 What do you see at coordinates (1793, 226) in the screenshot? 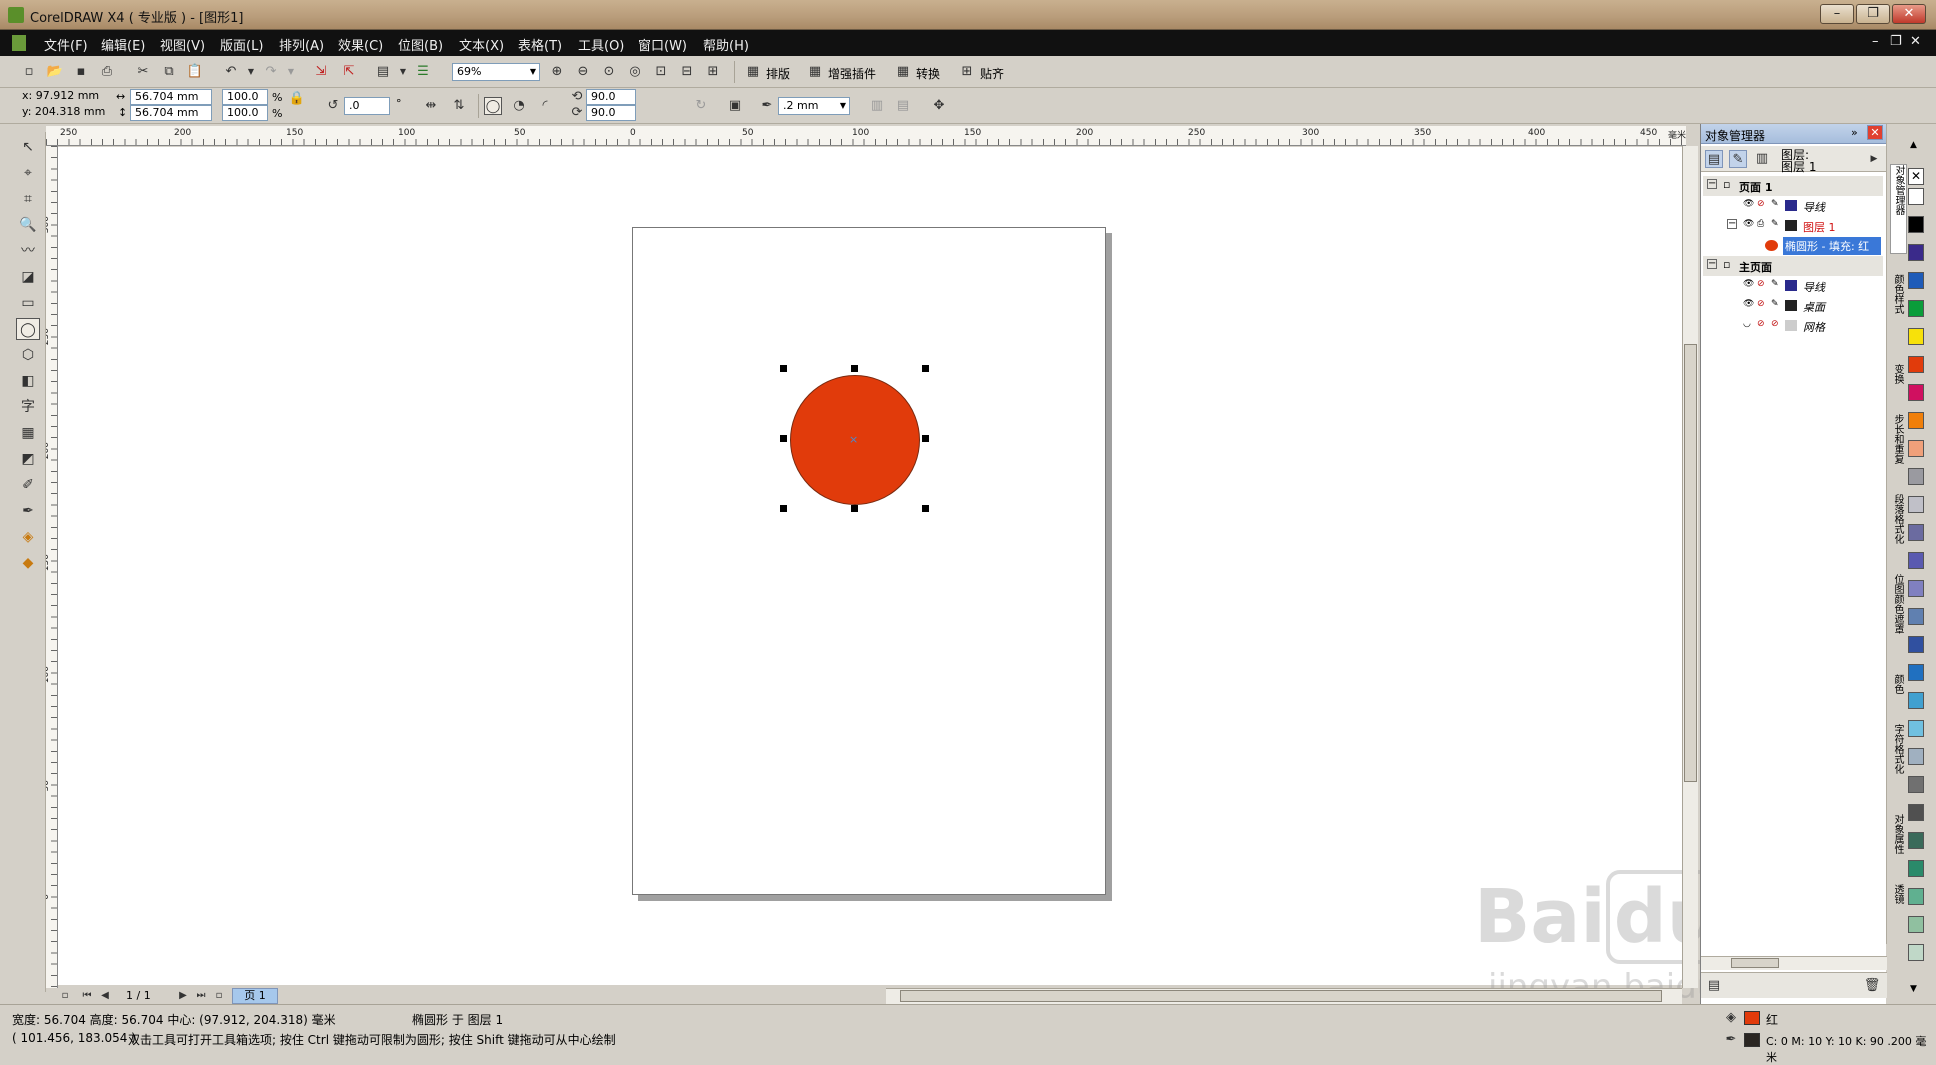
I see `tree-row-layer1: − 👁 ⎙ ✎ 图层 1` at bounding box center [1793, 226].